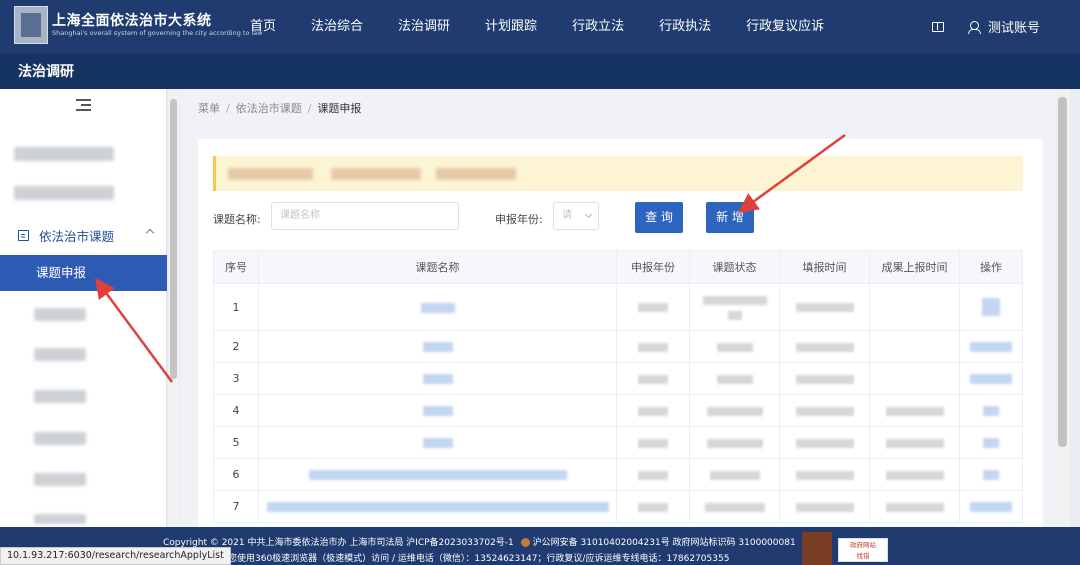 This screenshot has width=1080, height=565. Describe the element at coordinates (236, 410) in the screenshot. I see `row-index: 4` at that location.